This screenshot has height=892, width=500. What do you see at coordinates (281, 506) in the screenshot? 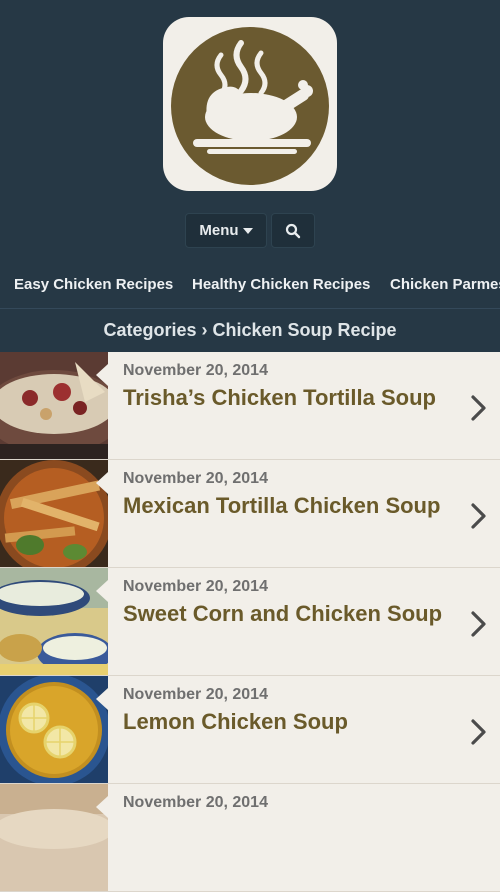
I see `post-title: Mexican Tortilla Chicken Soup` at bounding box center [281, 506].